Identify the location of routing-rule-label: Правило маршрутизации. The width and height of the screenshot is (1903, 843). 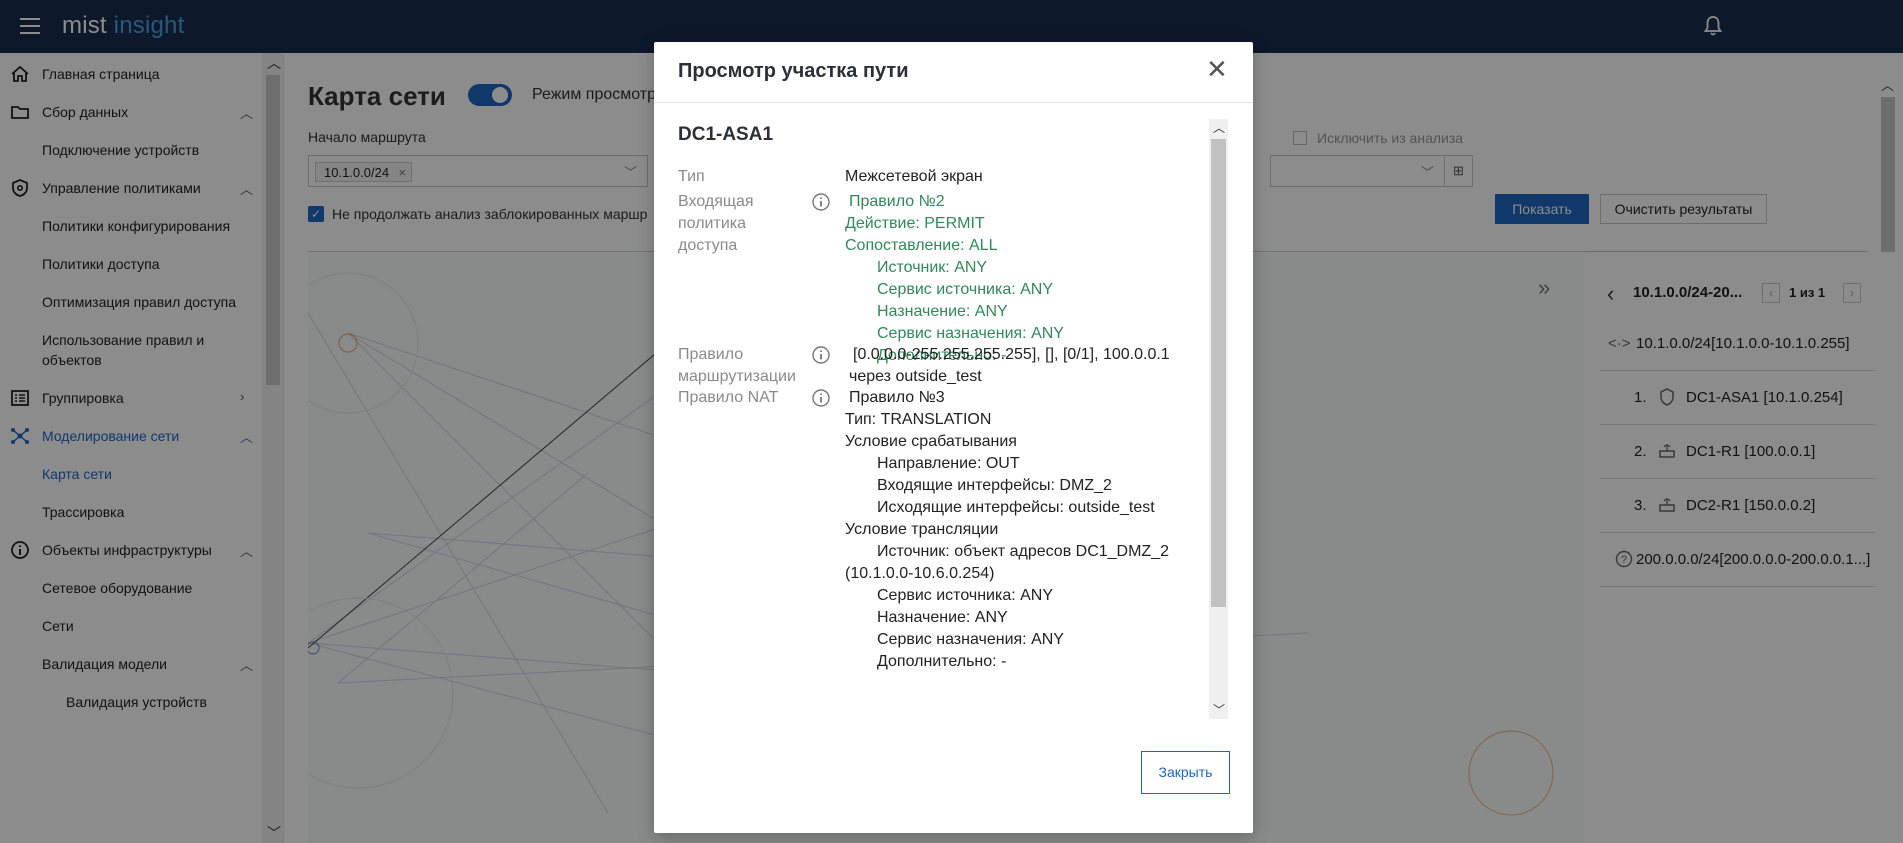
(738, 366).